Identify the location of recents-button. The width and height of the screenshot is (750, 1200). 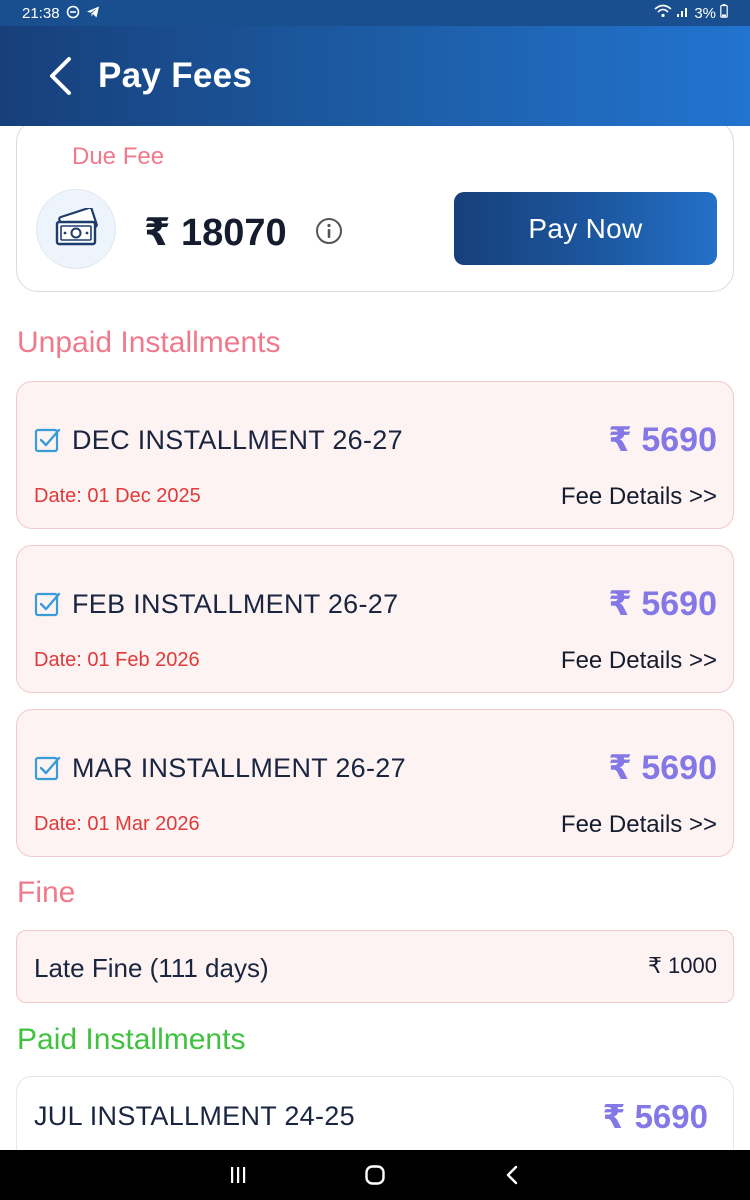
(238, 1175).